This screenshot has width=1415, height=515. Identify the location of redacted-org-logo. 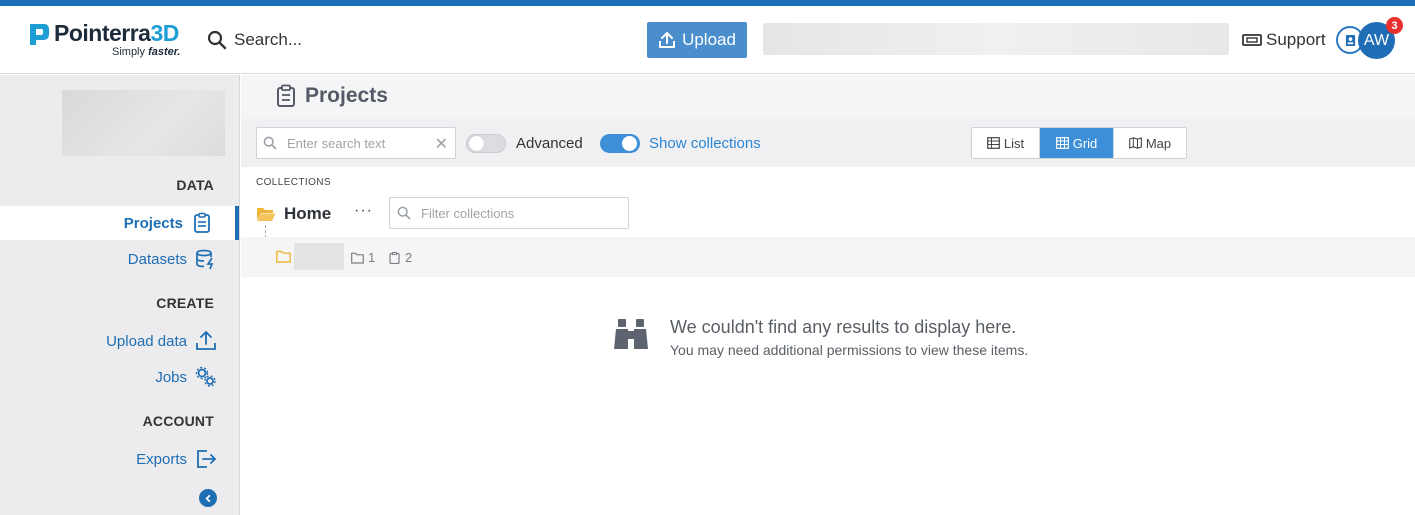
(143, 123).